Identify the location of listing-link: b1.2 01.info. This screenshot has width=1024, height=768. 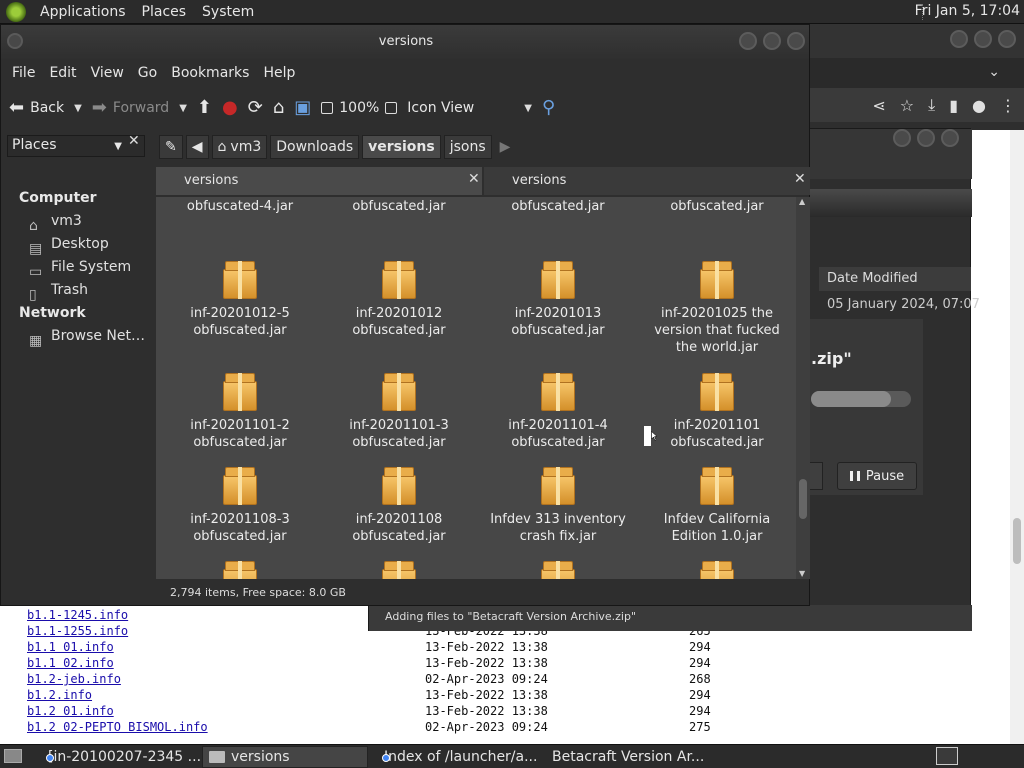
(70, 711).